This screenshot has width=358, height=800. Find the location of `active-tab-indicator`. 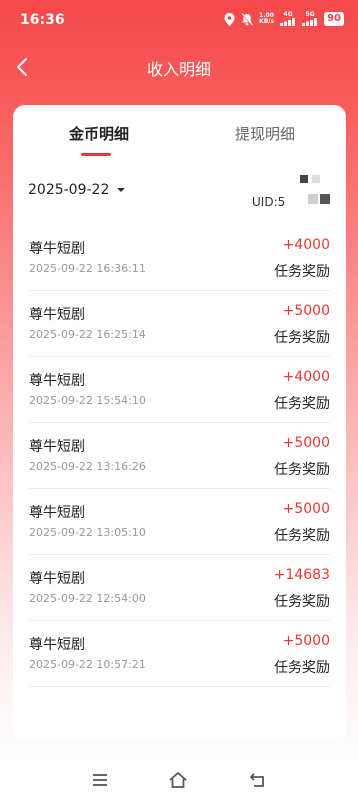

active-tab-indicator is located at coordinates (96, 154).